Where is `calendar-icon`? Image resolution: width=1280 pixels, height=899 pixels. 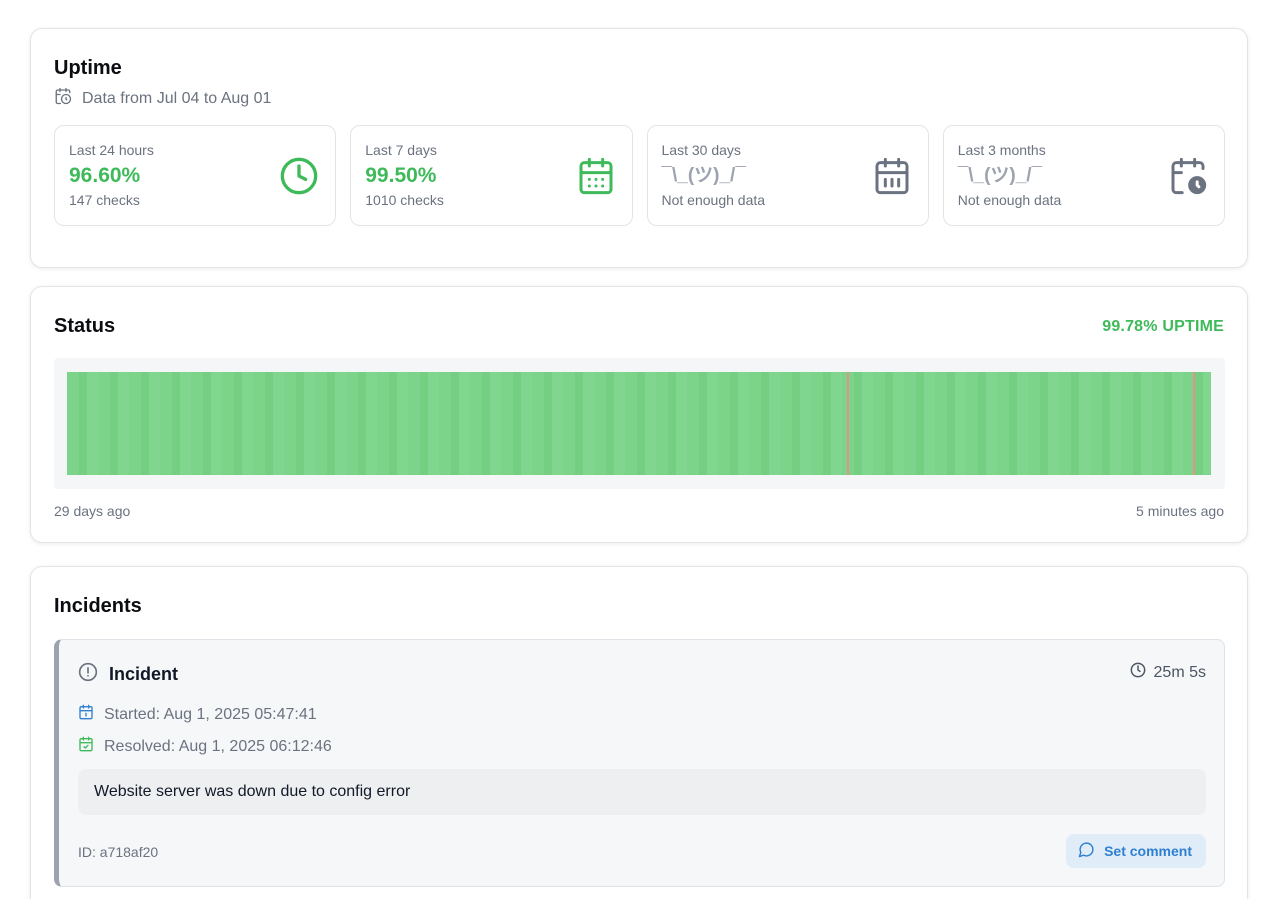
calendar-icon is located at coordinates (596, 176).